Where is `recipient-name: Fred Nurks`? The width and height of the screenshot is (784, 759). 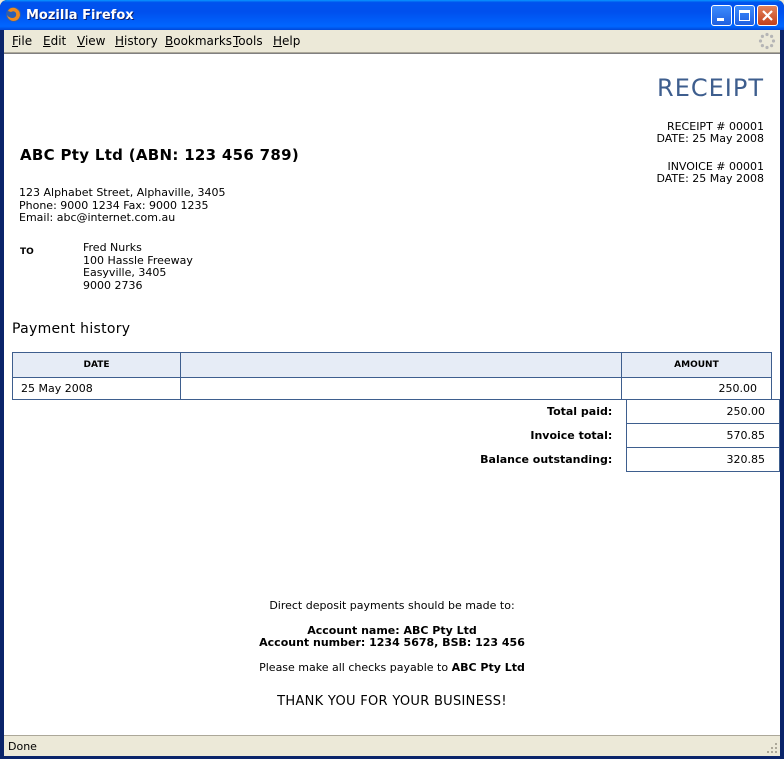
recipient-name: Fred Nurks is located at coordinates (112, 247).